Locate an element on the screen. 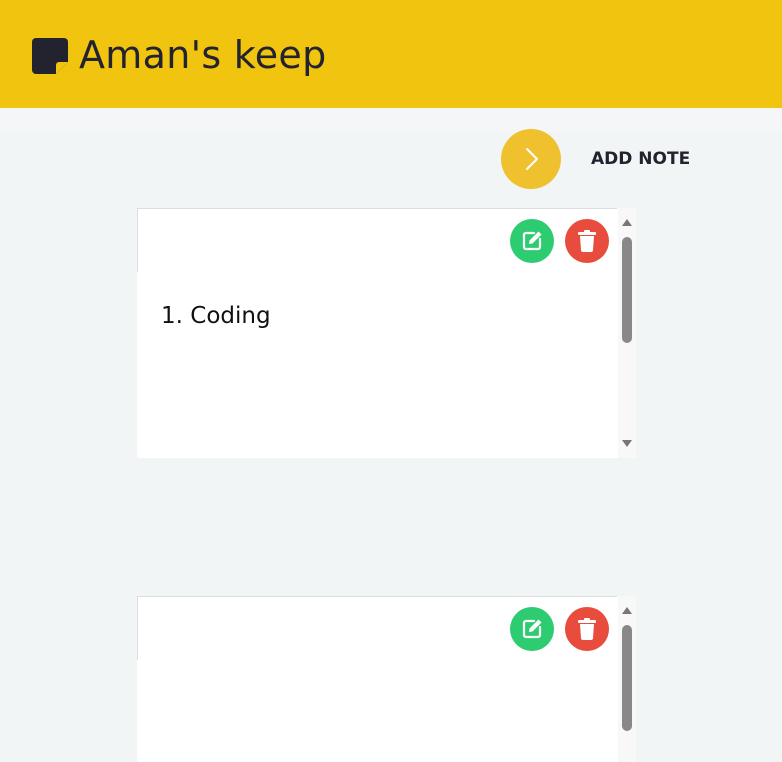  note-content: 1. Coding is located at coordinates (216, 316).